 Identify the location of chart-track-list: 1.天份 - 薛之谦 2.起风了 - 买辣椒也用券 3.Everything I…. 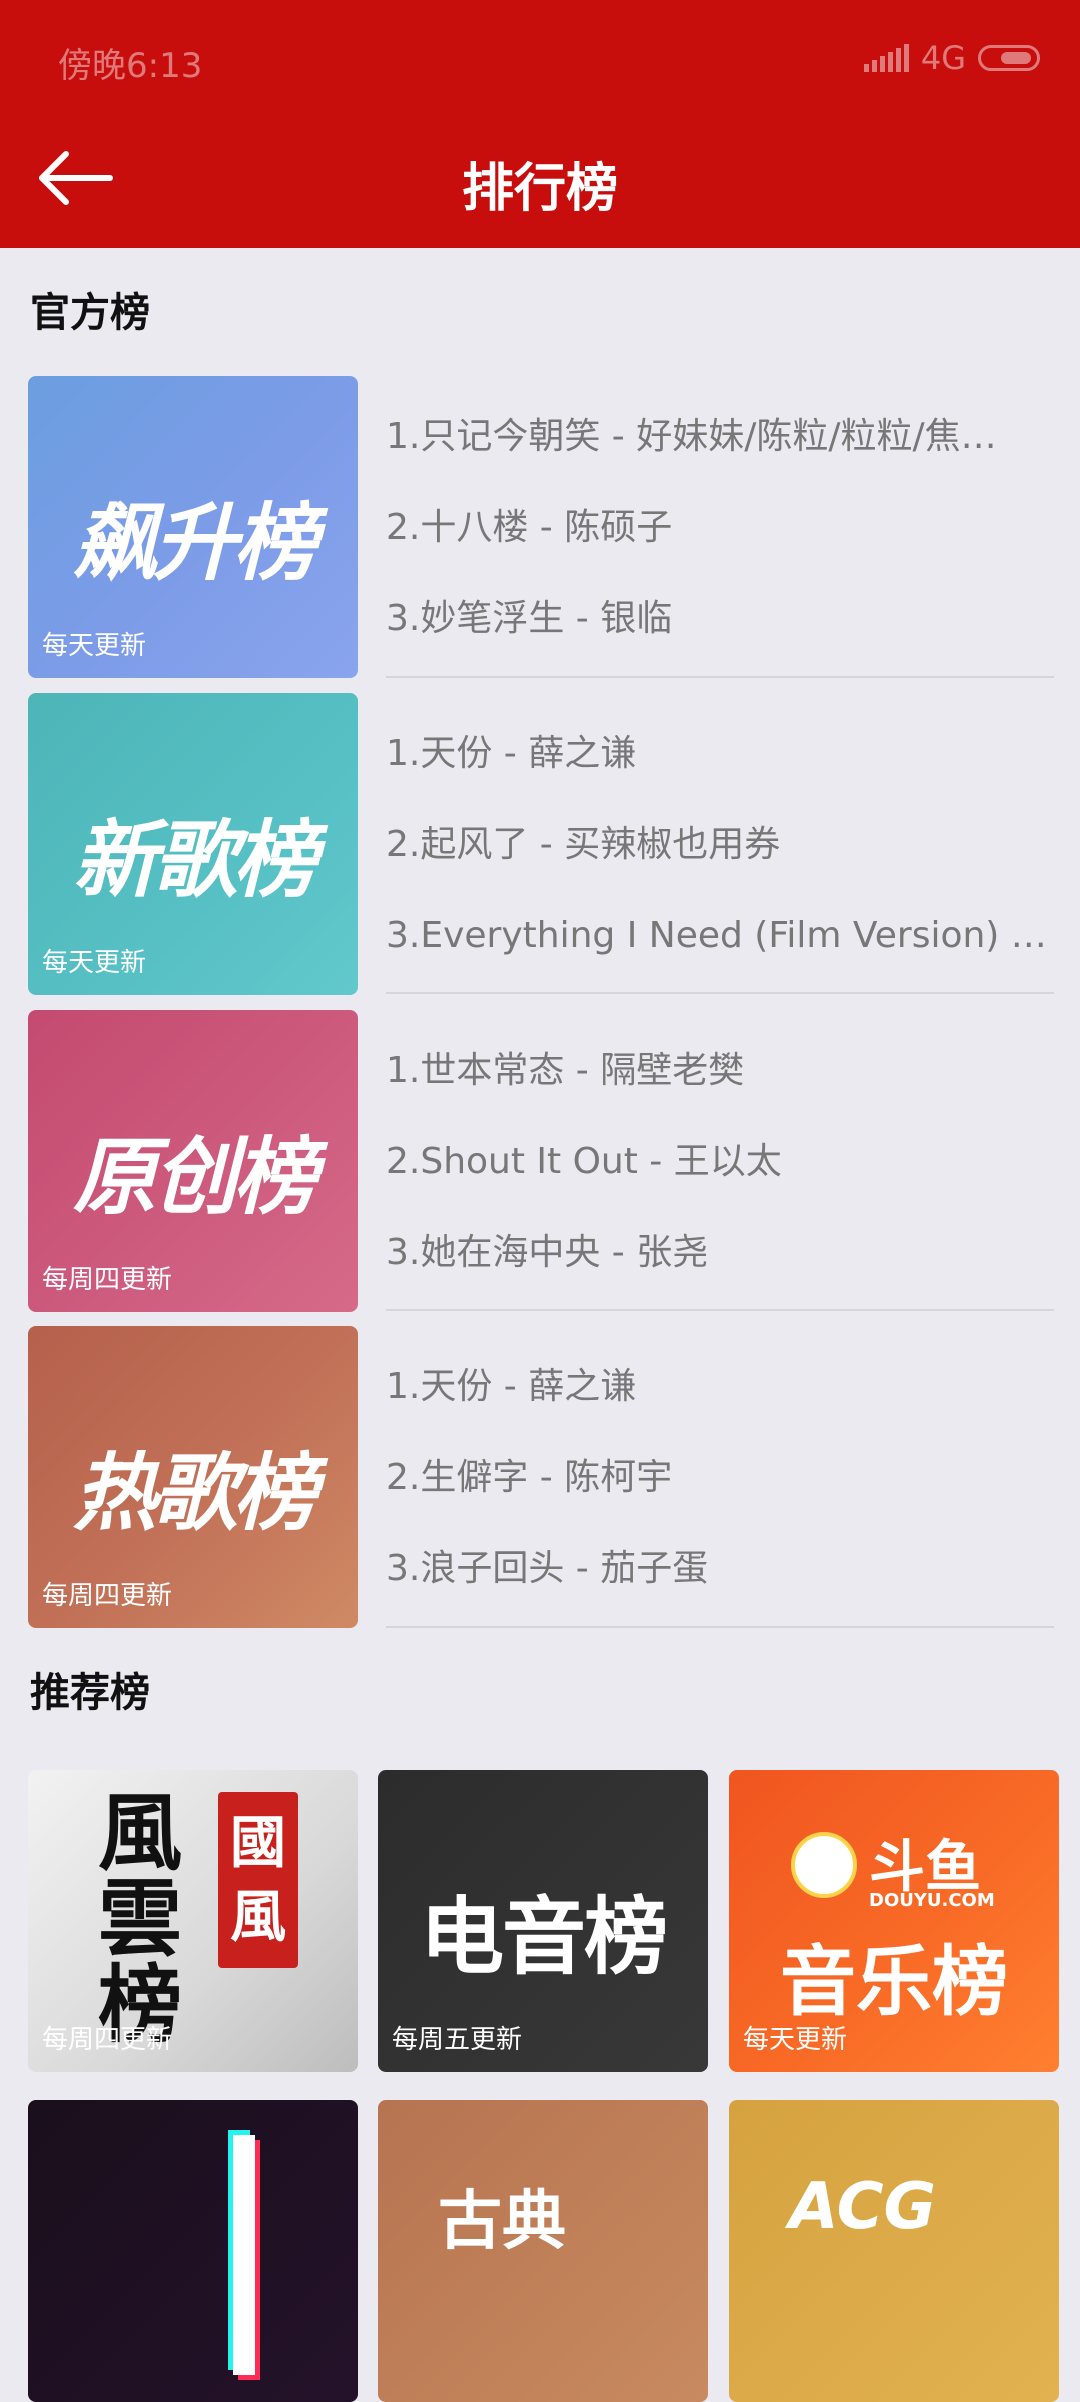
(720, 844).